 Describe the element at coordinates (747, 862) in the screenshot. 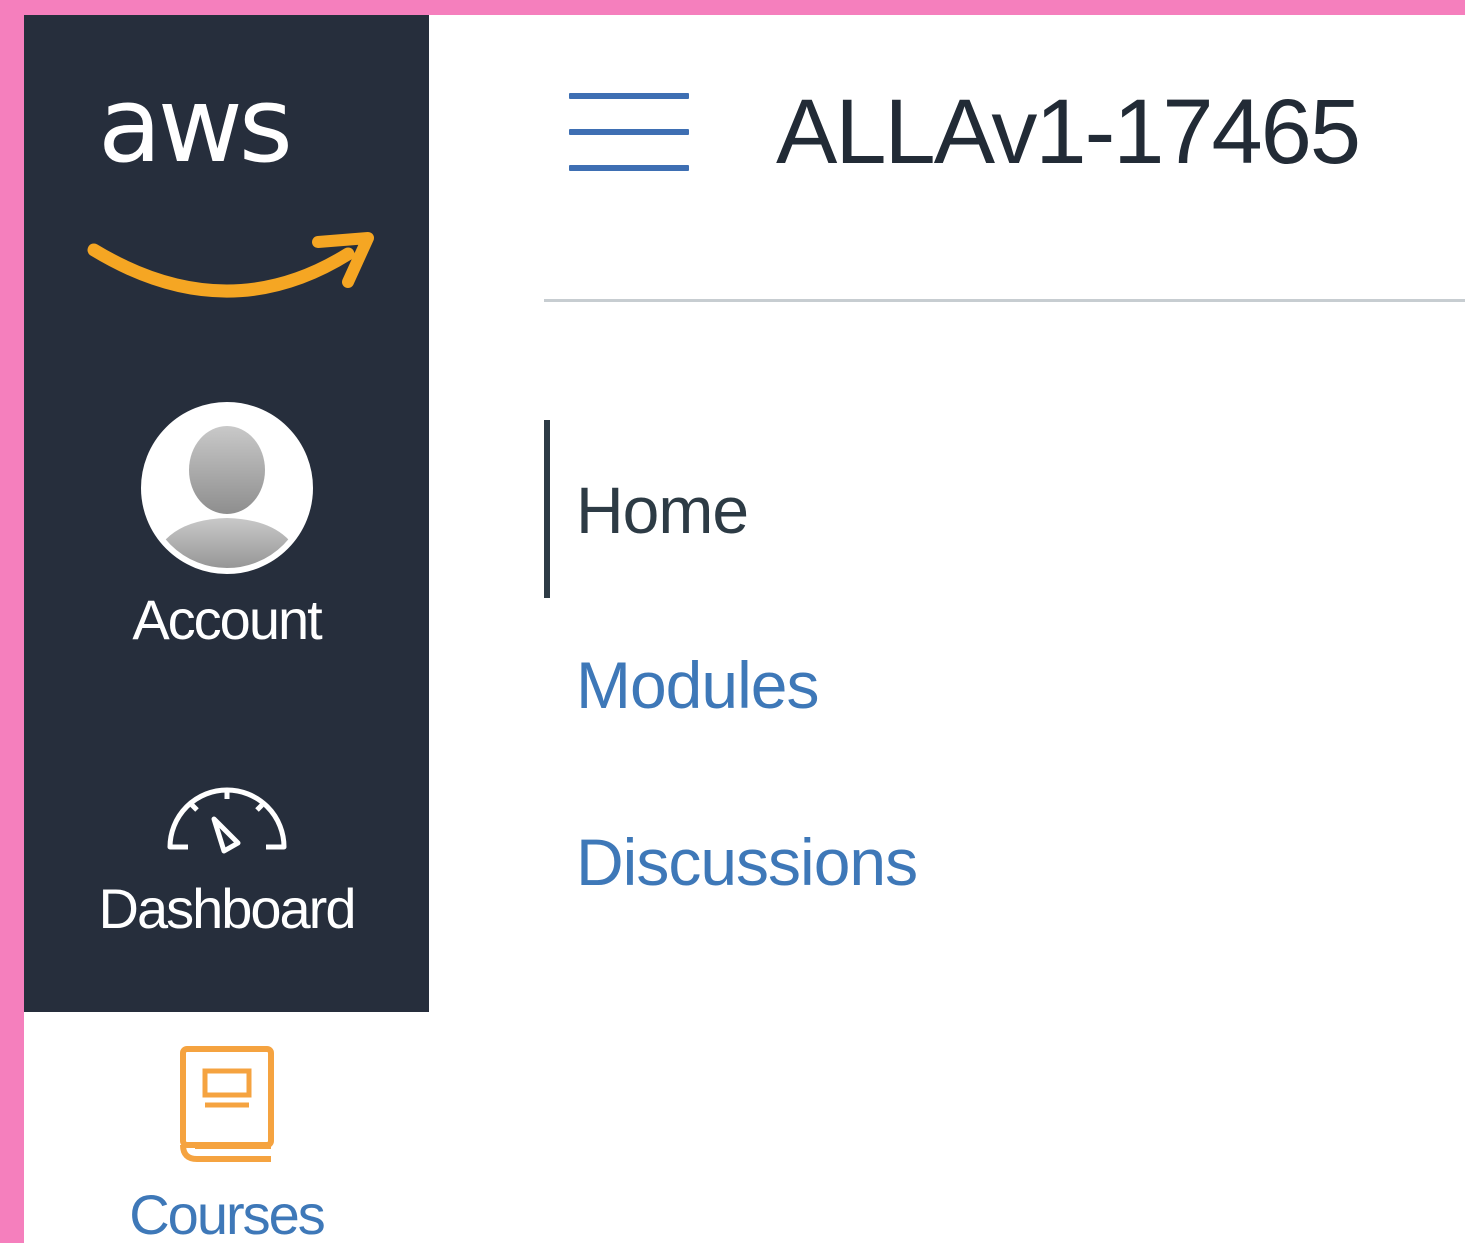

I see `course-nav-discussions: Discussions` at that location.